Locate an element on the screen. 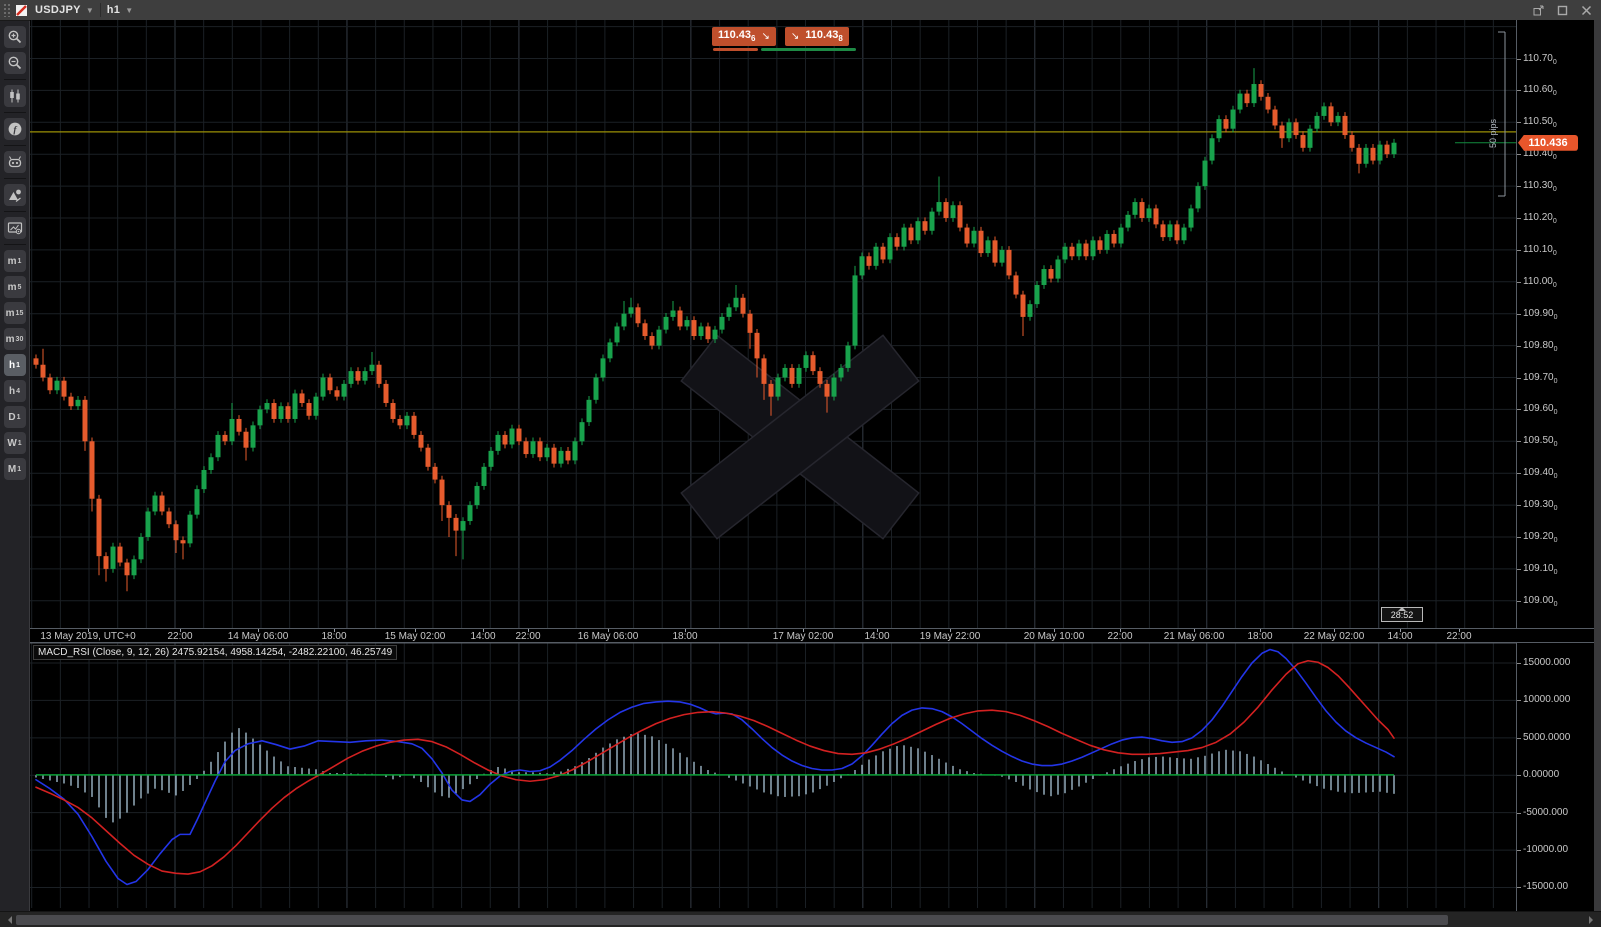  indicator-axis-label: 5000.0000 is located at coordinates (1547, 737).